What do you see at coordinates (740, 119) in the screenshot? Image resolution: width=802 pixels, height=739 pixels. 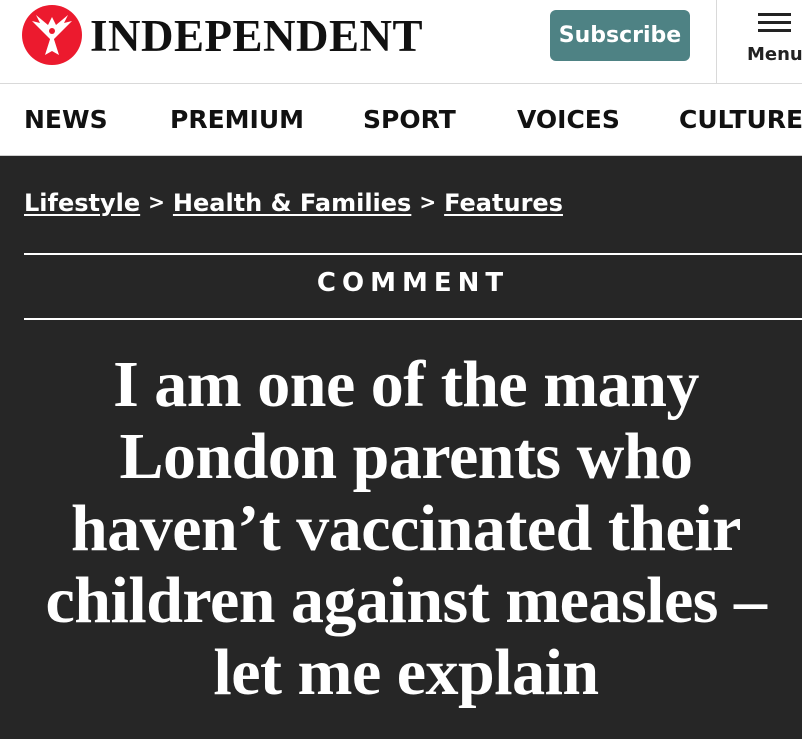 I see `nav-item-culture: CULTURE` at bounding box center [740, 119].